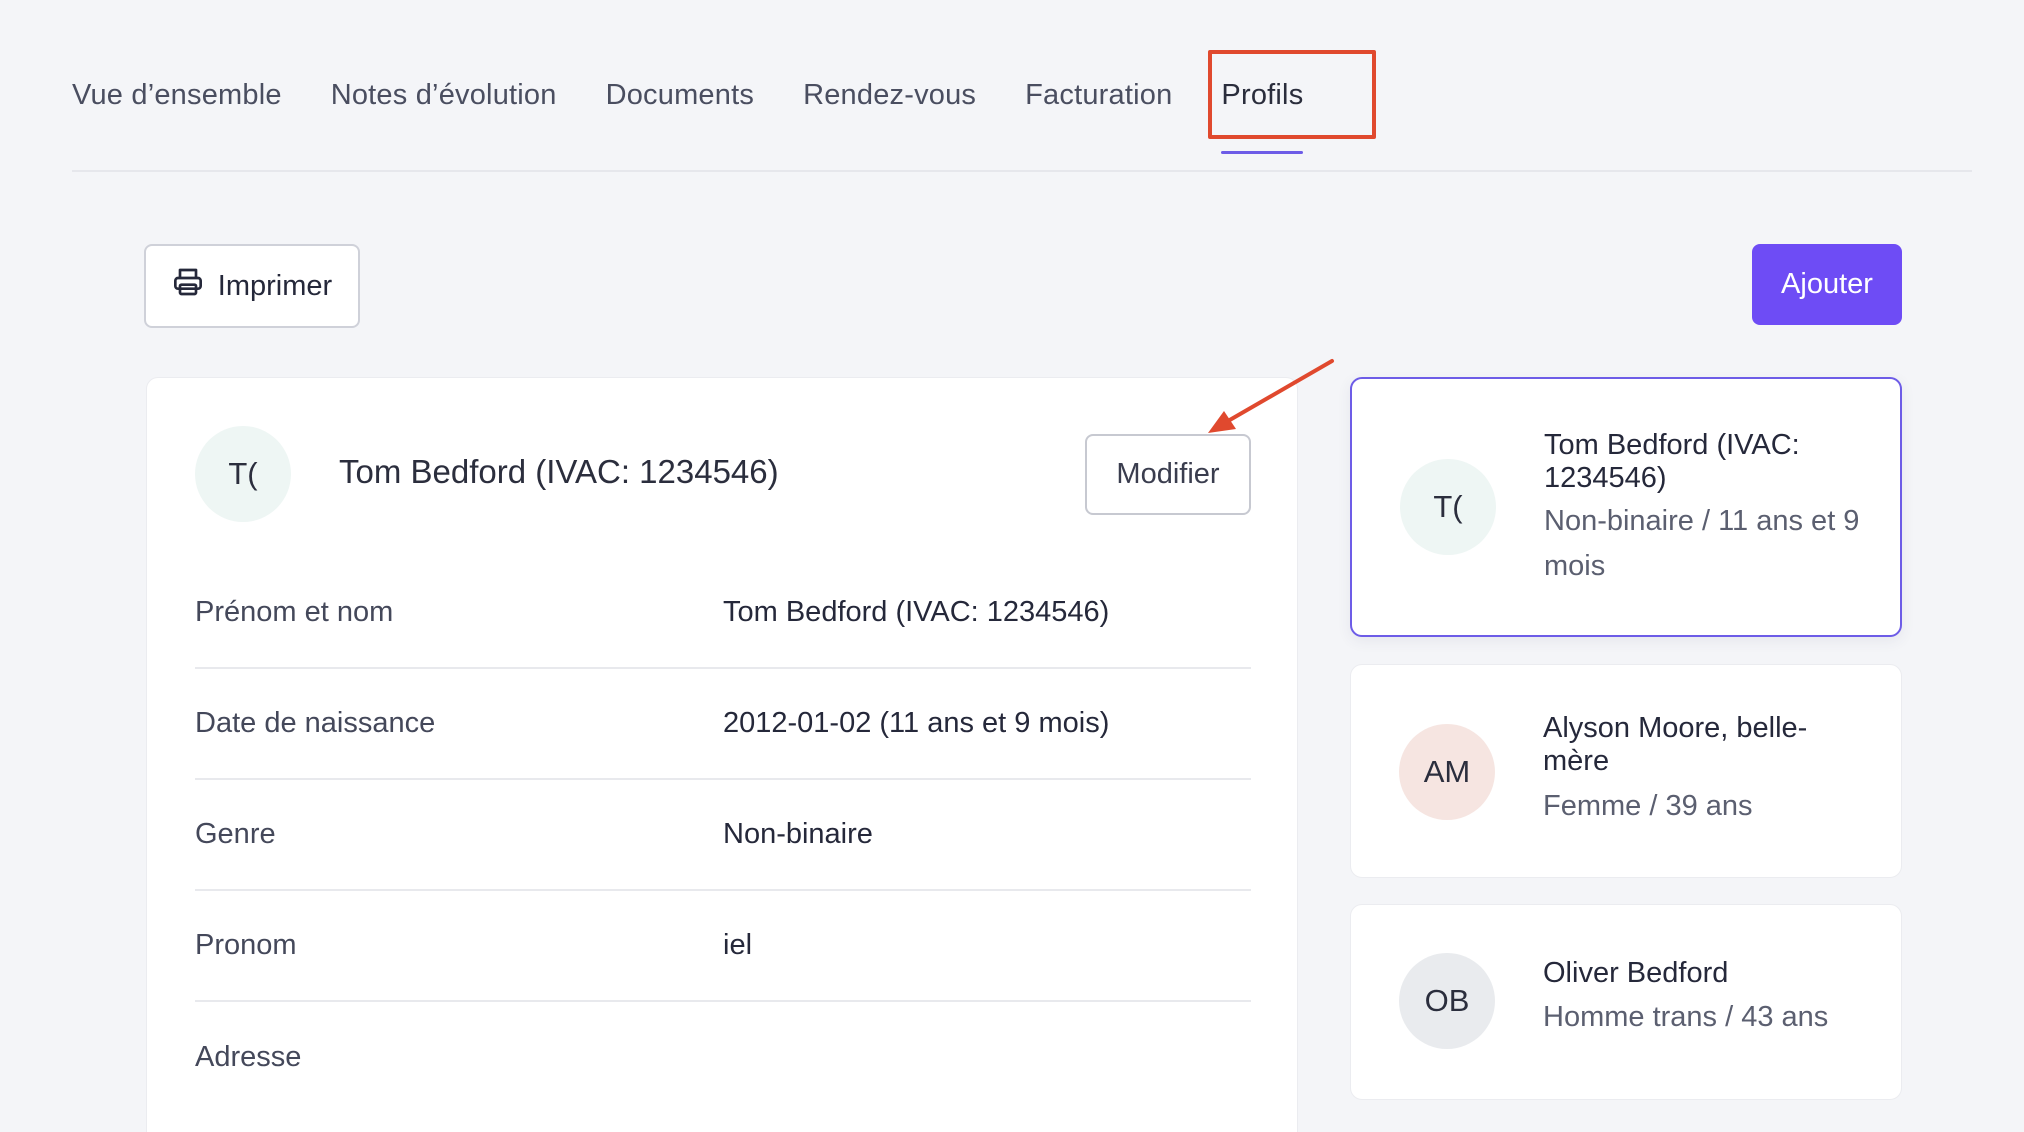  What do you see at coordinates (798, 834) in the screenshot?
I see `field-value: Non-binaire` at bounding box center [798, 834].